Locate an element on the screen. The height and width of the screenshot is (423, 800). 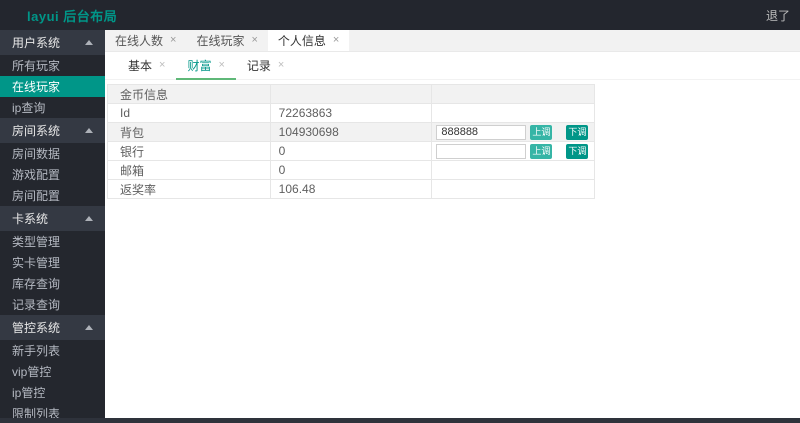
sidebar-item: vip管控 is located at coordinates (52, 371).